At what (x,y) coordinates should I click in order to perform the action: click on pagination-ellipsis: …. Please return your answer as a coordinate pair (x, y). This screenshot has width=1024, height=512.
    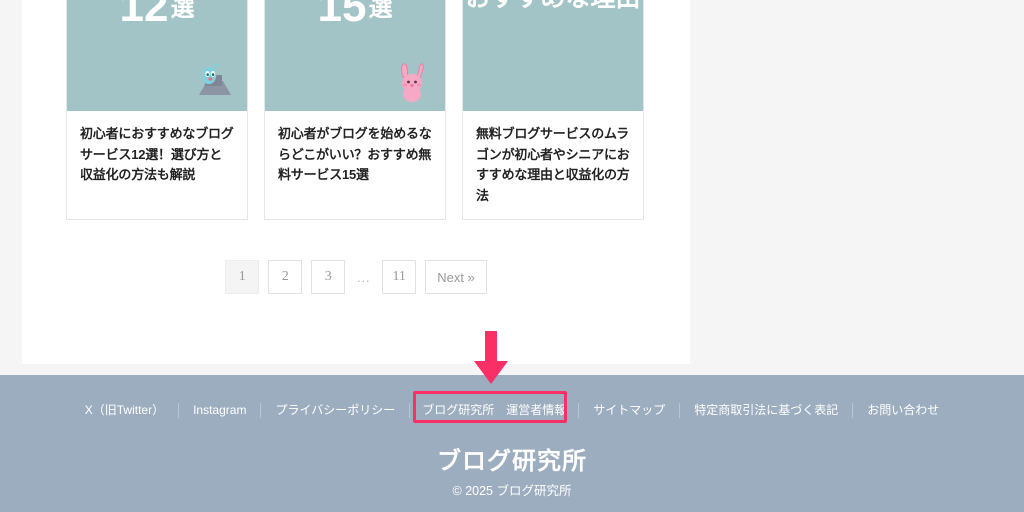
    Looking at the image, I should click on (364, 277).